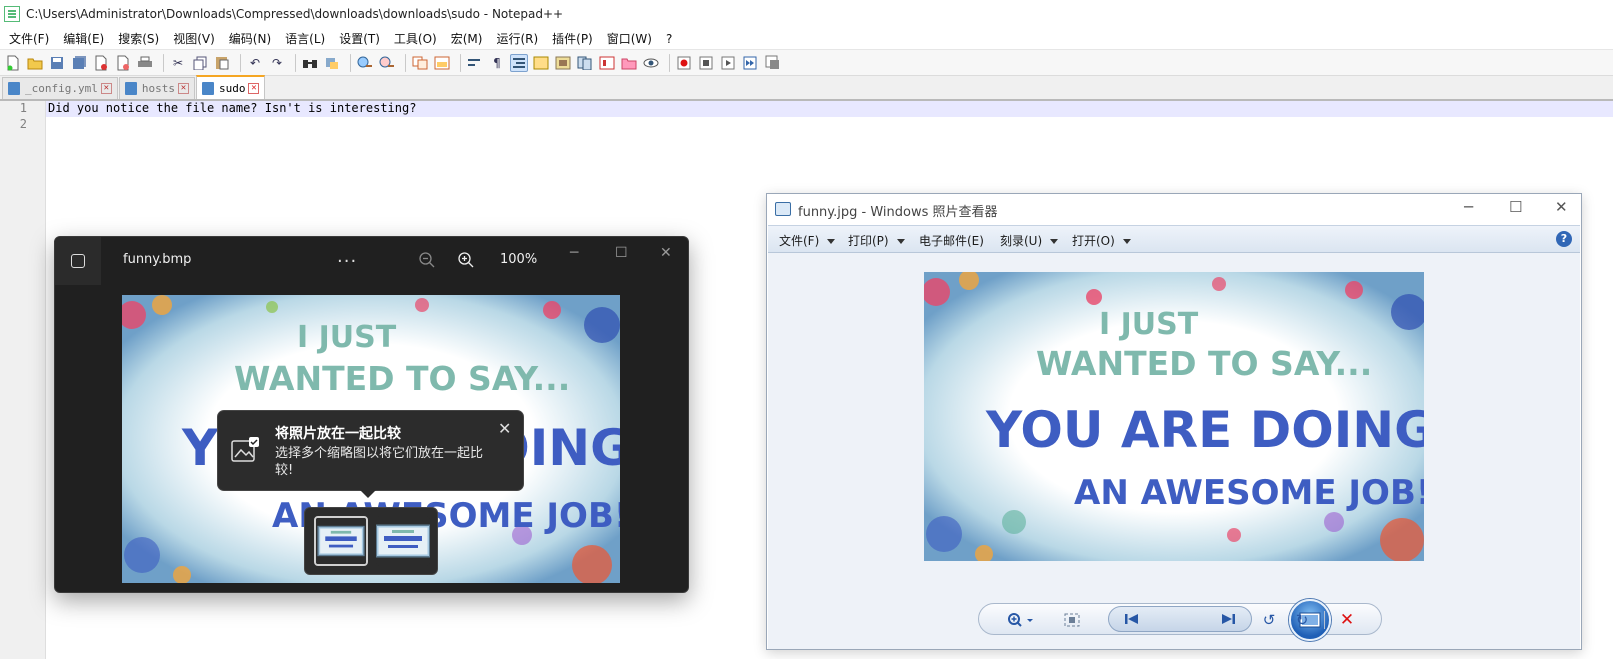 Image resolution: width=1613 pixels, height=659 pixels. What do you see at coordinates (83, 38) in the screenshot?
I see `menu-edit: 编辑(E)` at bounding box center [83, 38].